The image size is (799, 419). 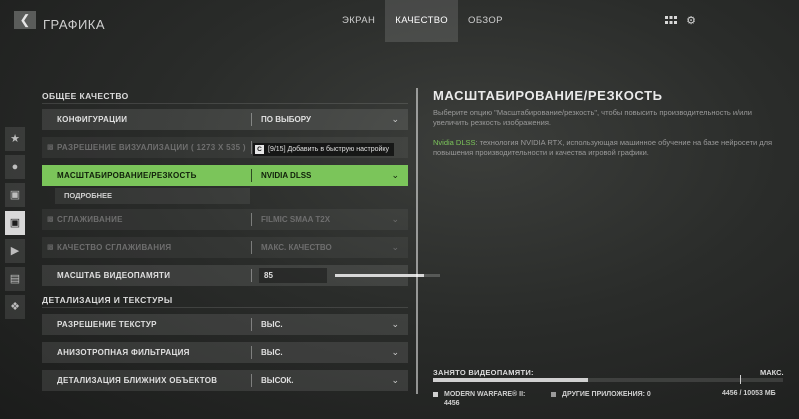 What do you see at coordinates (114, 275) in the screenshot?
I see `setting-label: МАСШТАБ ВИДЕОПАМЯТИ` at bounding box center [114, 275].